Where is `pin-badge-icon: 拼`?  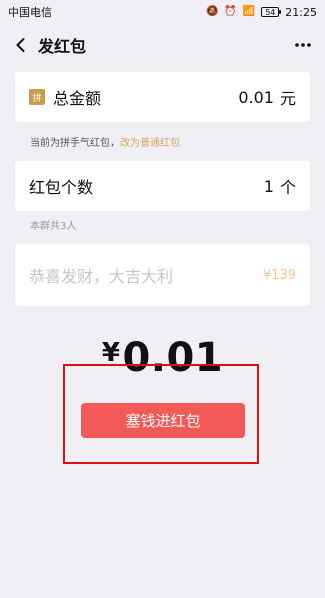 pin-badge-icon: 拼 is located at coordinates (37, 97).